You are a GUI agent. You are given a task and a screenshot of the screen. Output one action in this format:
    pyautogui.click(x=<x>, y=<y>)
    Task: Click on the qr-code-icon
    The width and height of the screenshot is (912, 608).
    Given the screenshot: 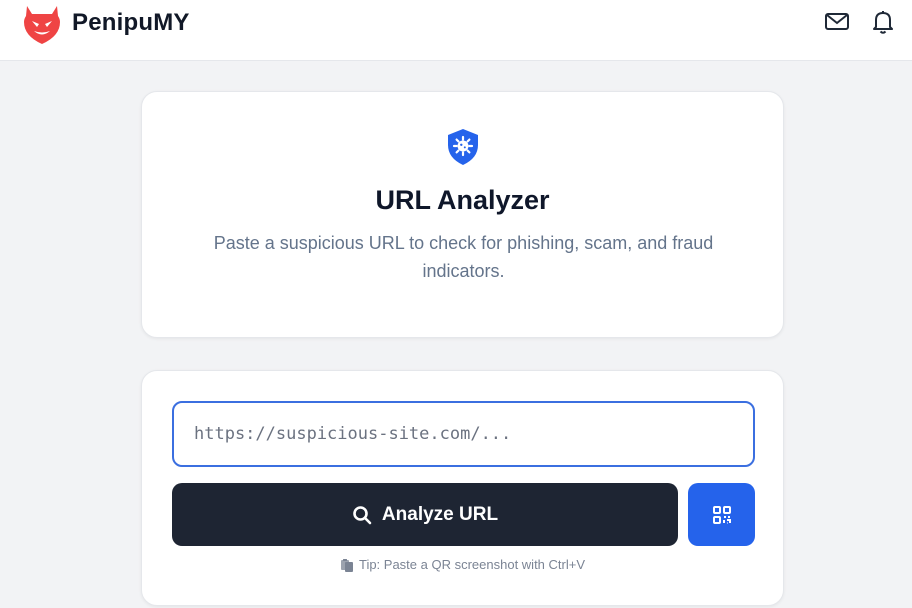 What is the action you would take?
    pyautogui.click(x=722, y=515)
    